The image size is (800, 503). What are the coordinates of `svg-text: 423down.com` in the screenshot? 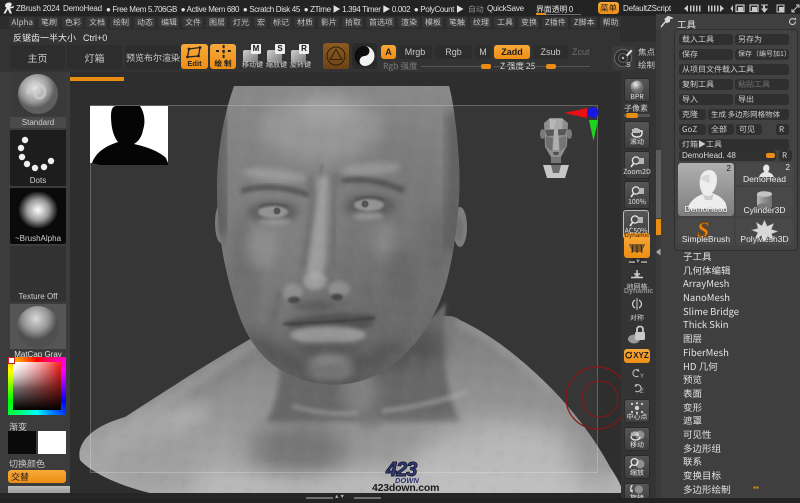 It's located at (405, 487).